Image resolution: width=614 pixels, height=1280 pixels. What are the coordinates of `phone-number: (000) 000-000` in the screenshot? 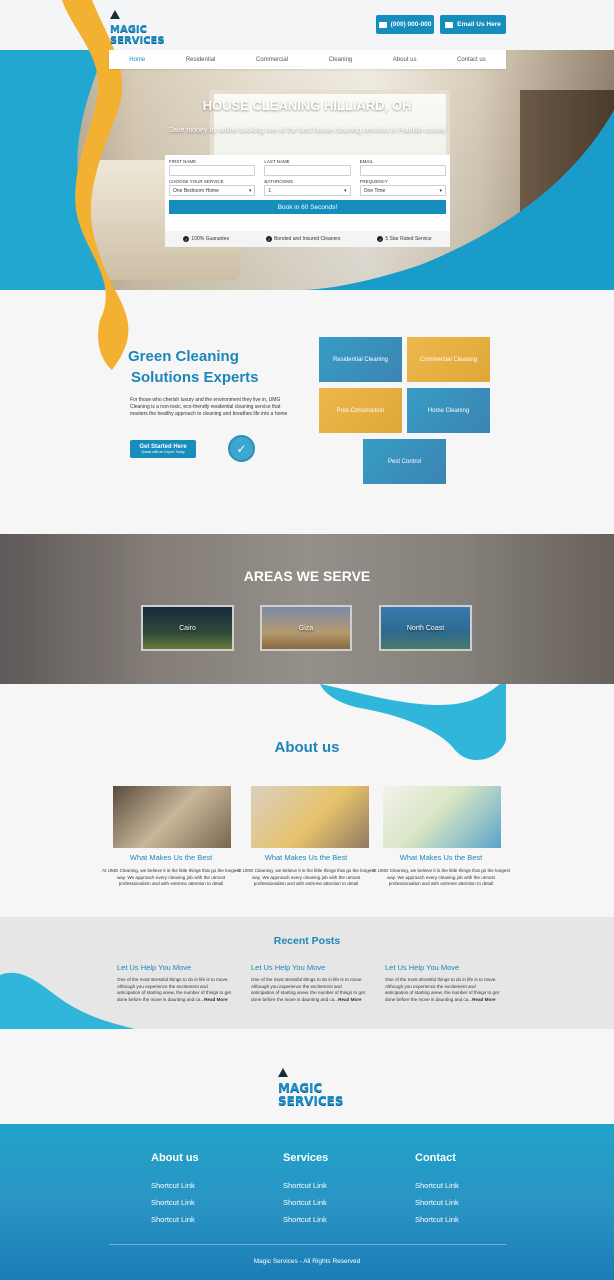 It's located at (411, 24).